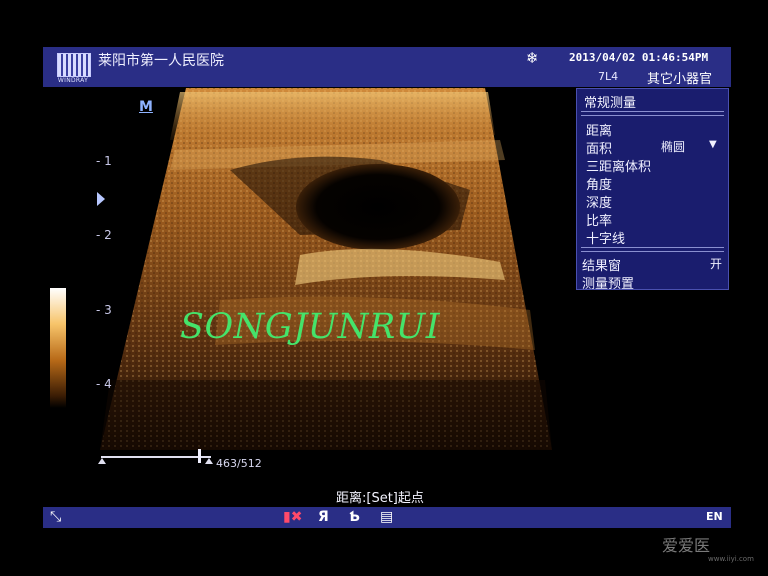  I want to click on cine-slider-handle, so click(199, 456).